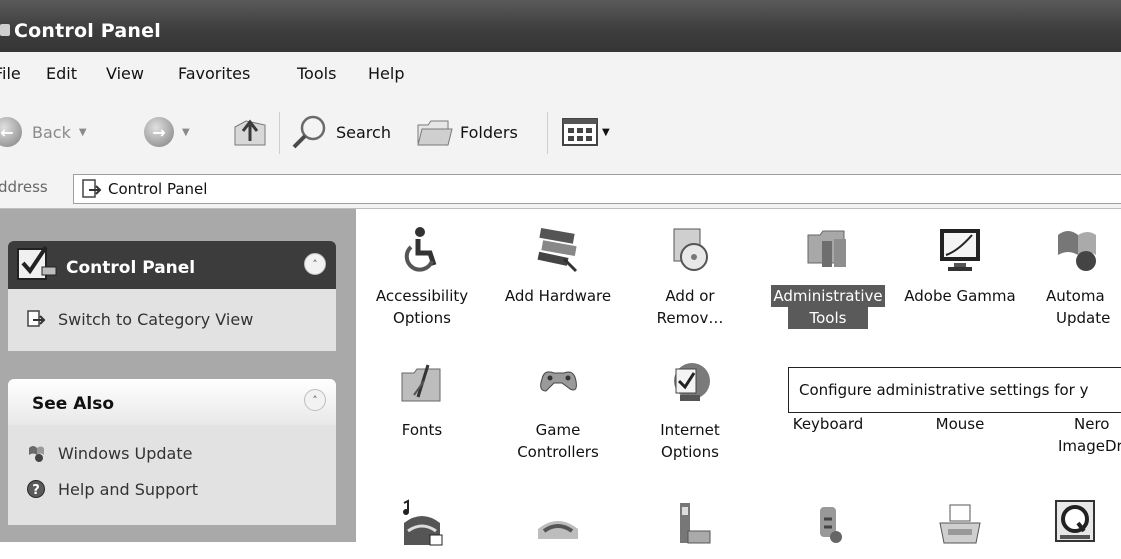 The height and width of the screenshot is (559, 1121). Describe the element at coordinates (422, 277) in the screenshot. I see `accessibility-options-item: Accessibility Options` at that location.